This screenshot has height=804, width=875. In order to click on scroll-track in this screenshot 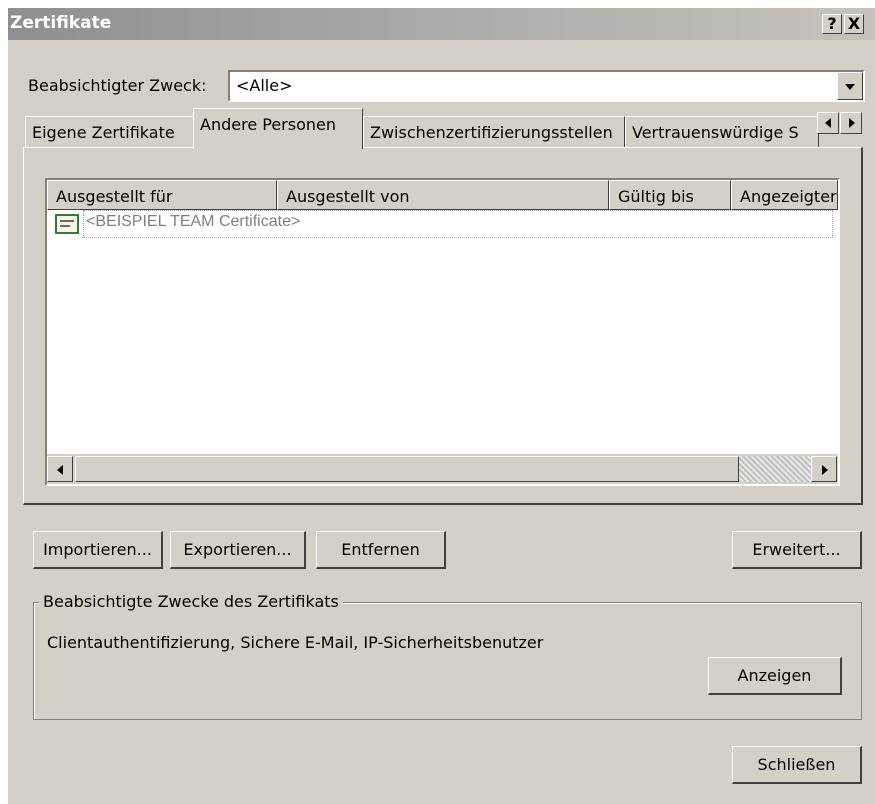, I will do `click(775, 469)`.